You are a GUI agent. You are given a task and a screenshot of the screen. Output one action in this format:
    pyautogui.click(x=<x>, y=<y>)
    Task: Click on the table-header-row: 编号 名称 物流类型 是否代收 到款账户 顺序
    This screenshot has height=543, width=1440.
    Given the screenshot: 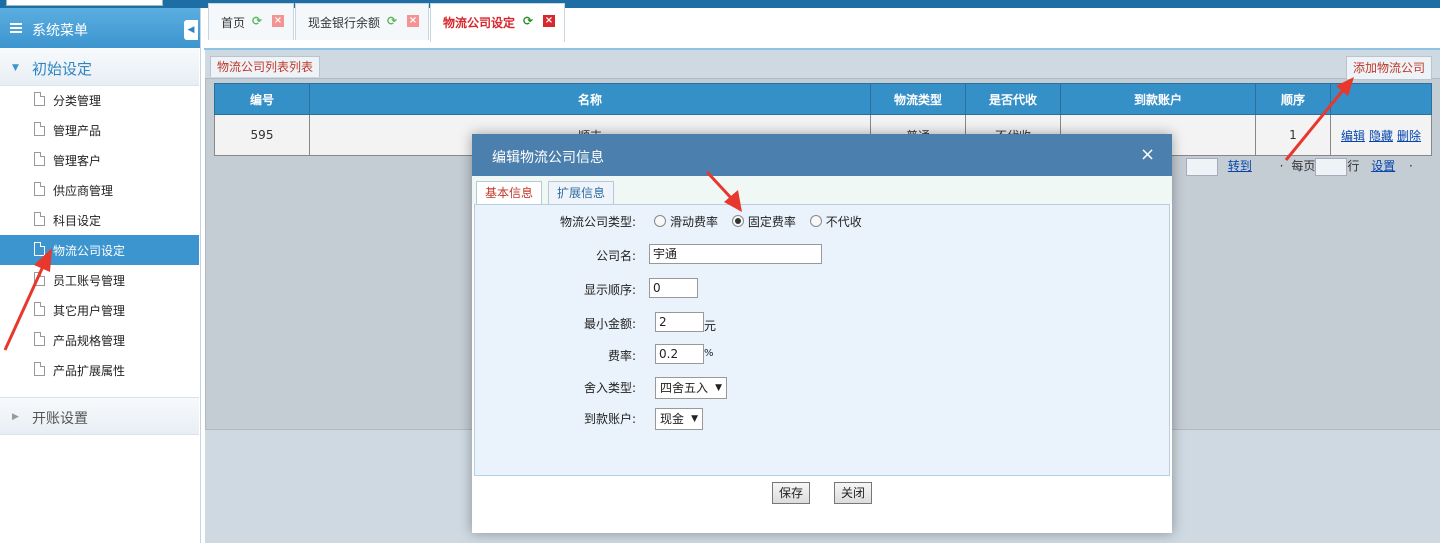 What is the action you would take?
    pyautogui.click(x=823, y=99)
    